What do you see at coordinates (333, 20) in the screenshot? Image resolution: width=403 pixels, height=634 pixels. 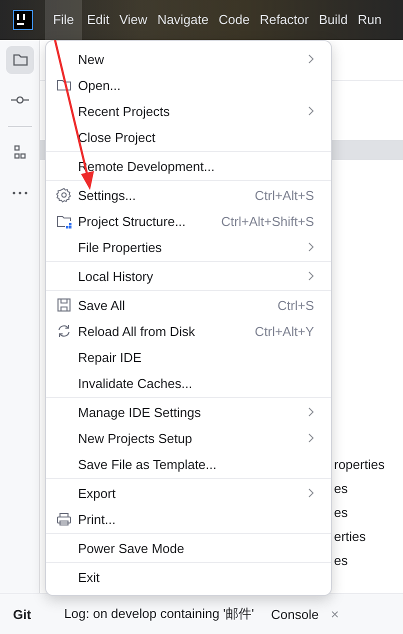 I see `menu-bar-item: Build` at bounding box center [333, 20].